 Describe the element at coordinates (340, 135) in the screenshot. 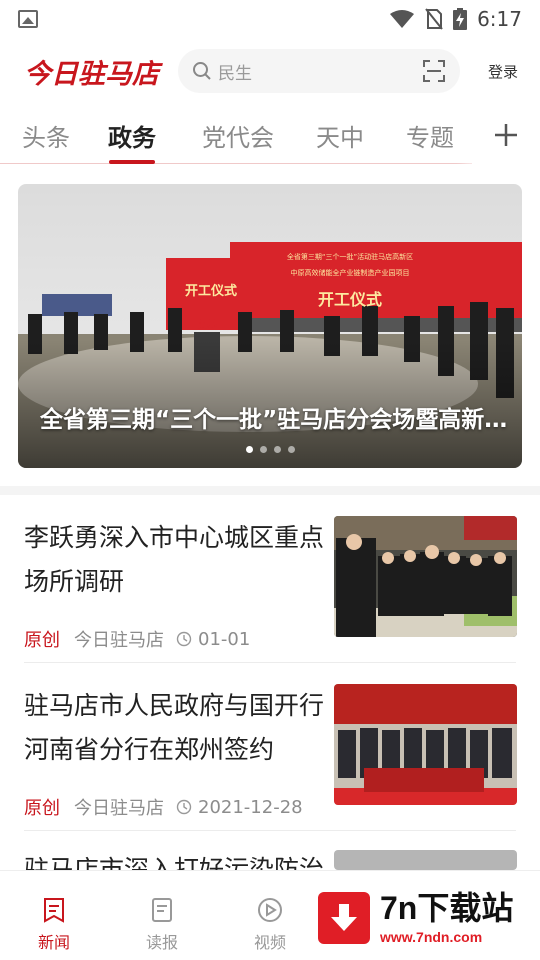

I see `tab-tianzhong: 天中` at that location.